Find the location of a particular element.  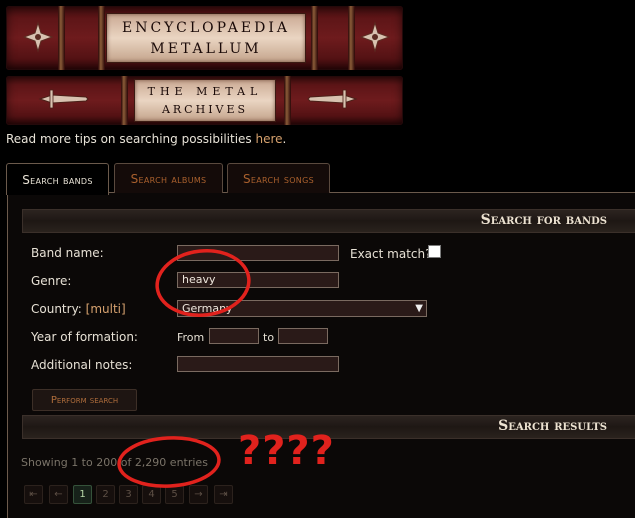

notes-label: Additional notes: is located at coordinates (82, 365).